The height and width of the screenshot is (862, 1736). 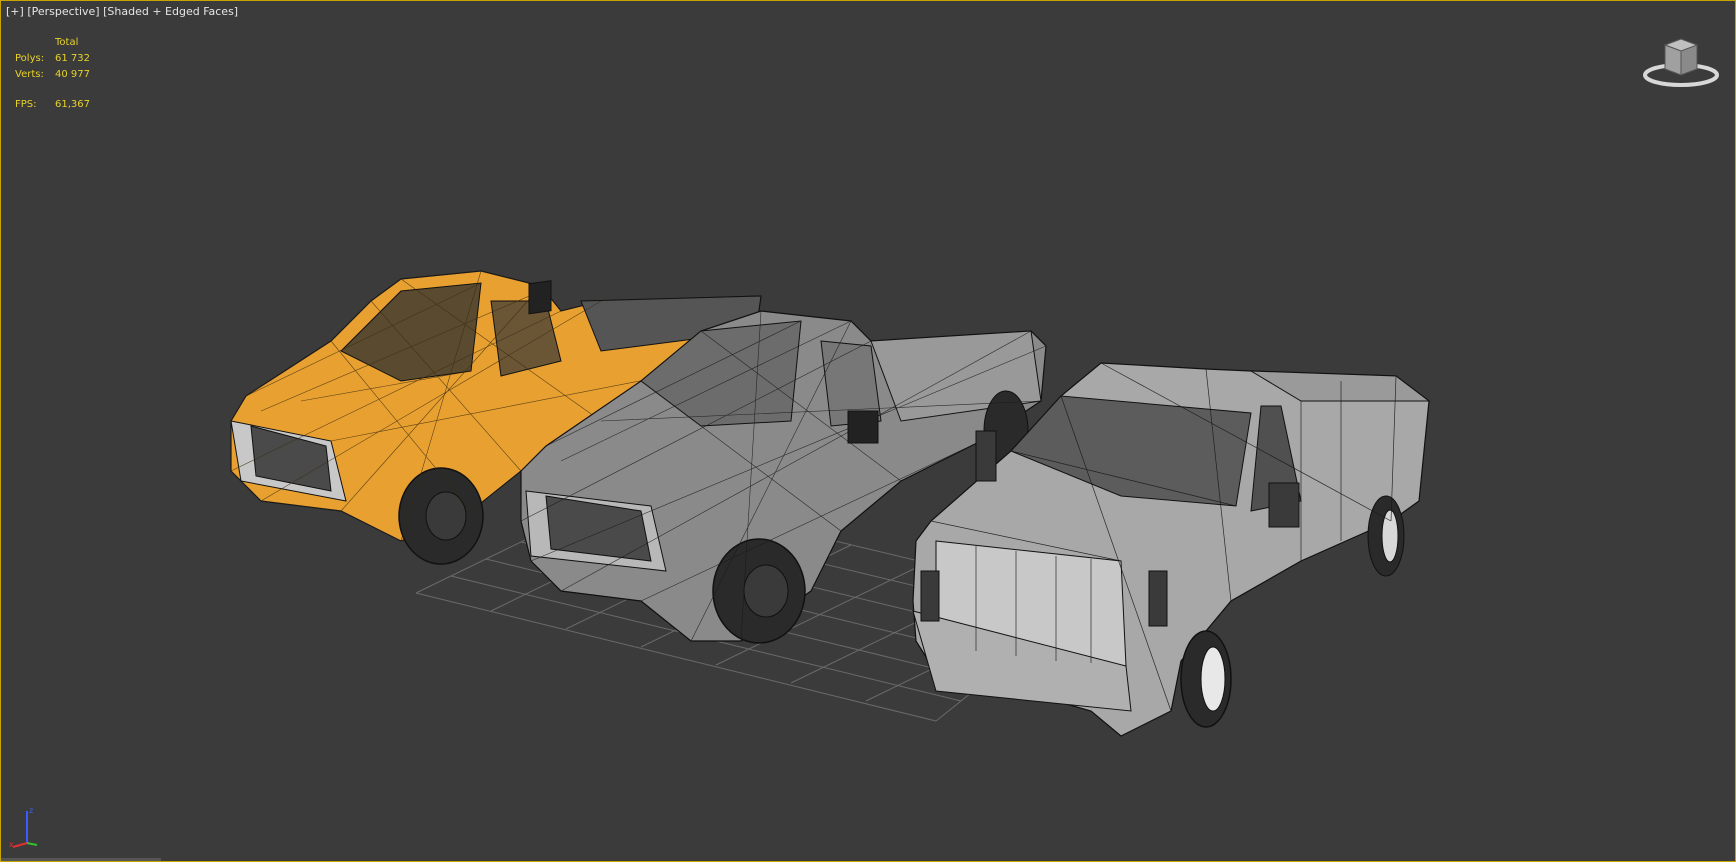 I want to click on svg-text: z, so click(x=31, y=810).